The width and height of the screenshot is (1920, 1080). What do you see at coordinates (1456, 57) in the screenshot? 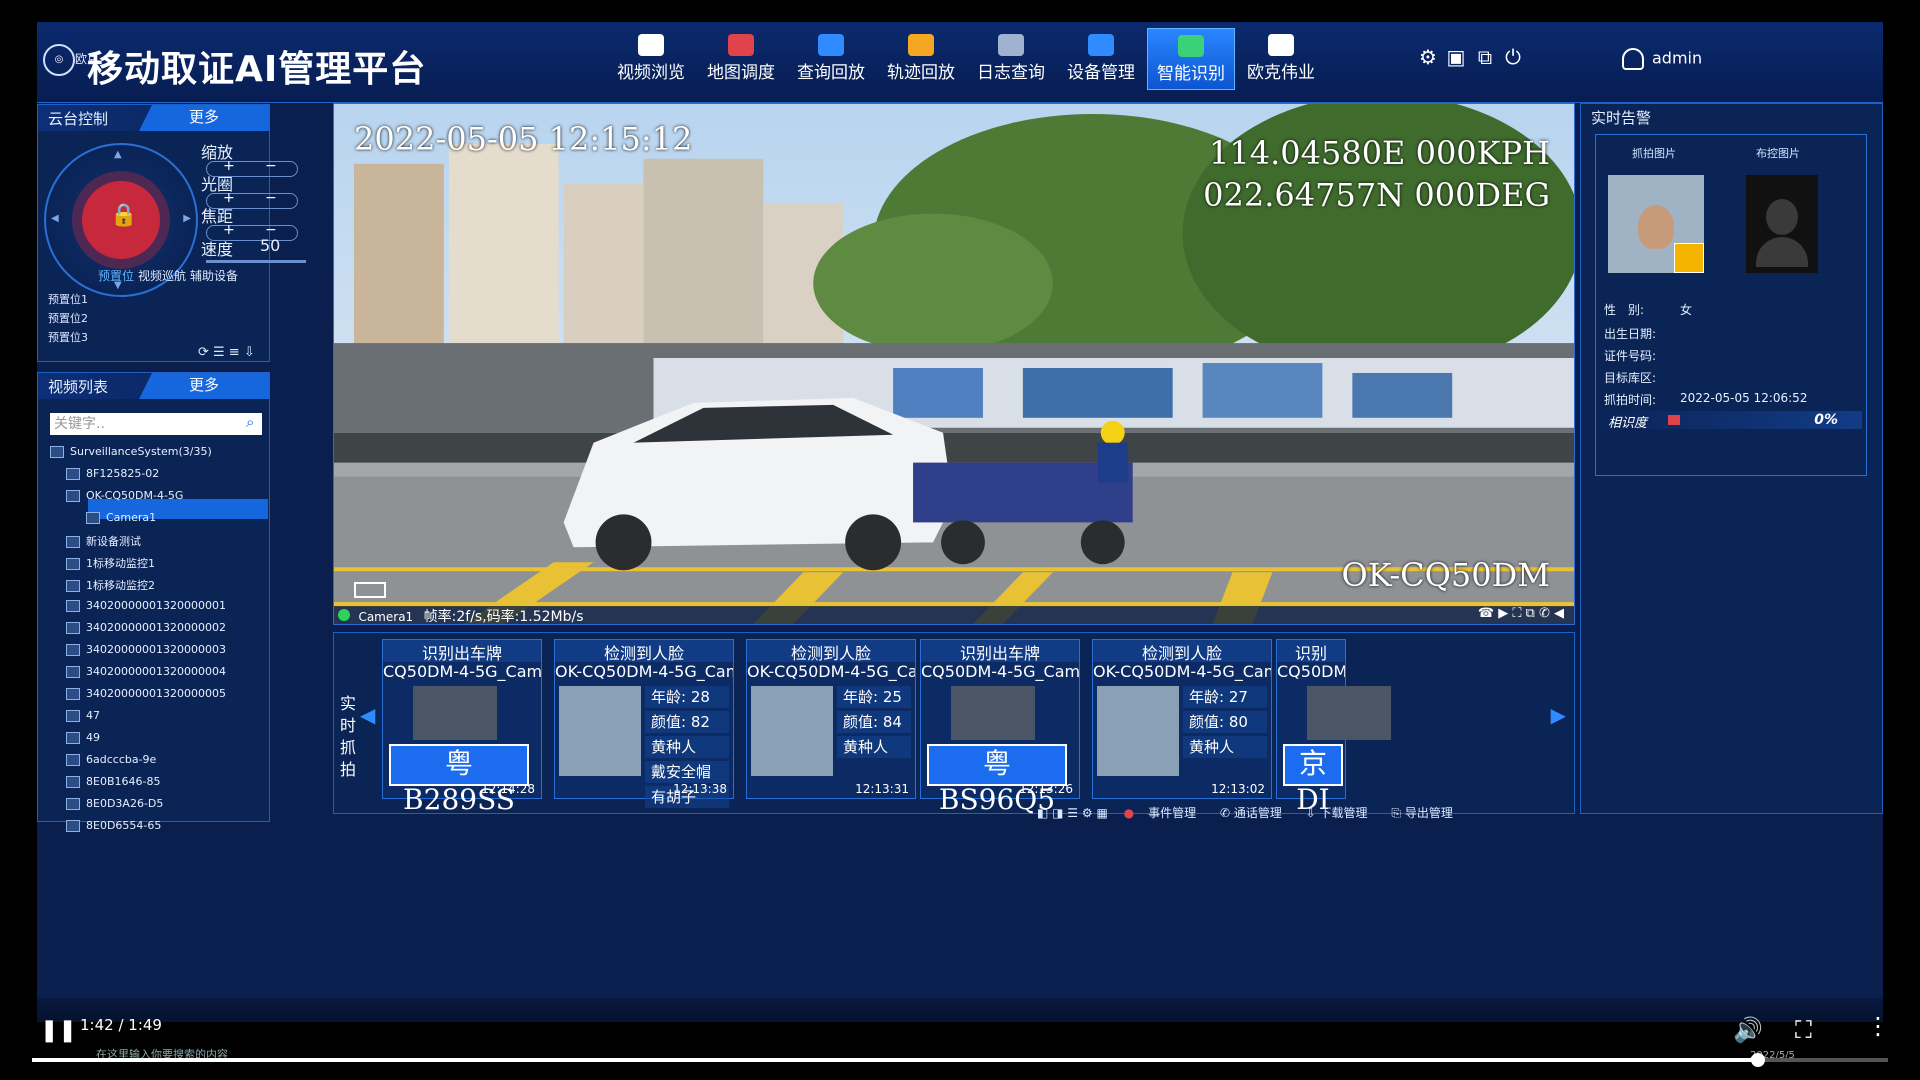
I see `layout-icon: ▣` at bounding box center [1456, 57].